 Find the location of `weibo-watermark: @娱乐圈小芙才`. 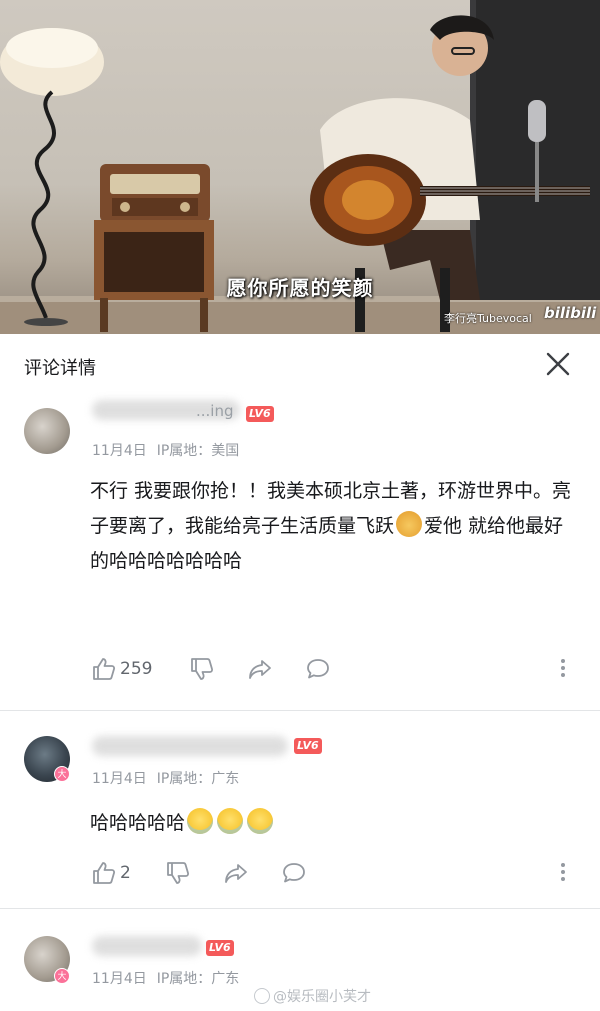

weibo-watermark: @娱乐圈小芙才 is located at coordinates (312, 996).